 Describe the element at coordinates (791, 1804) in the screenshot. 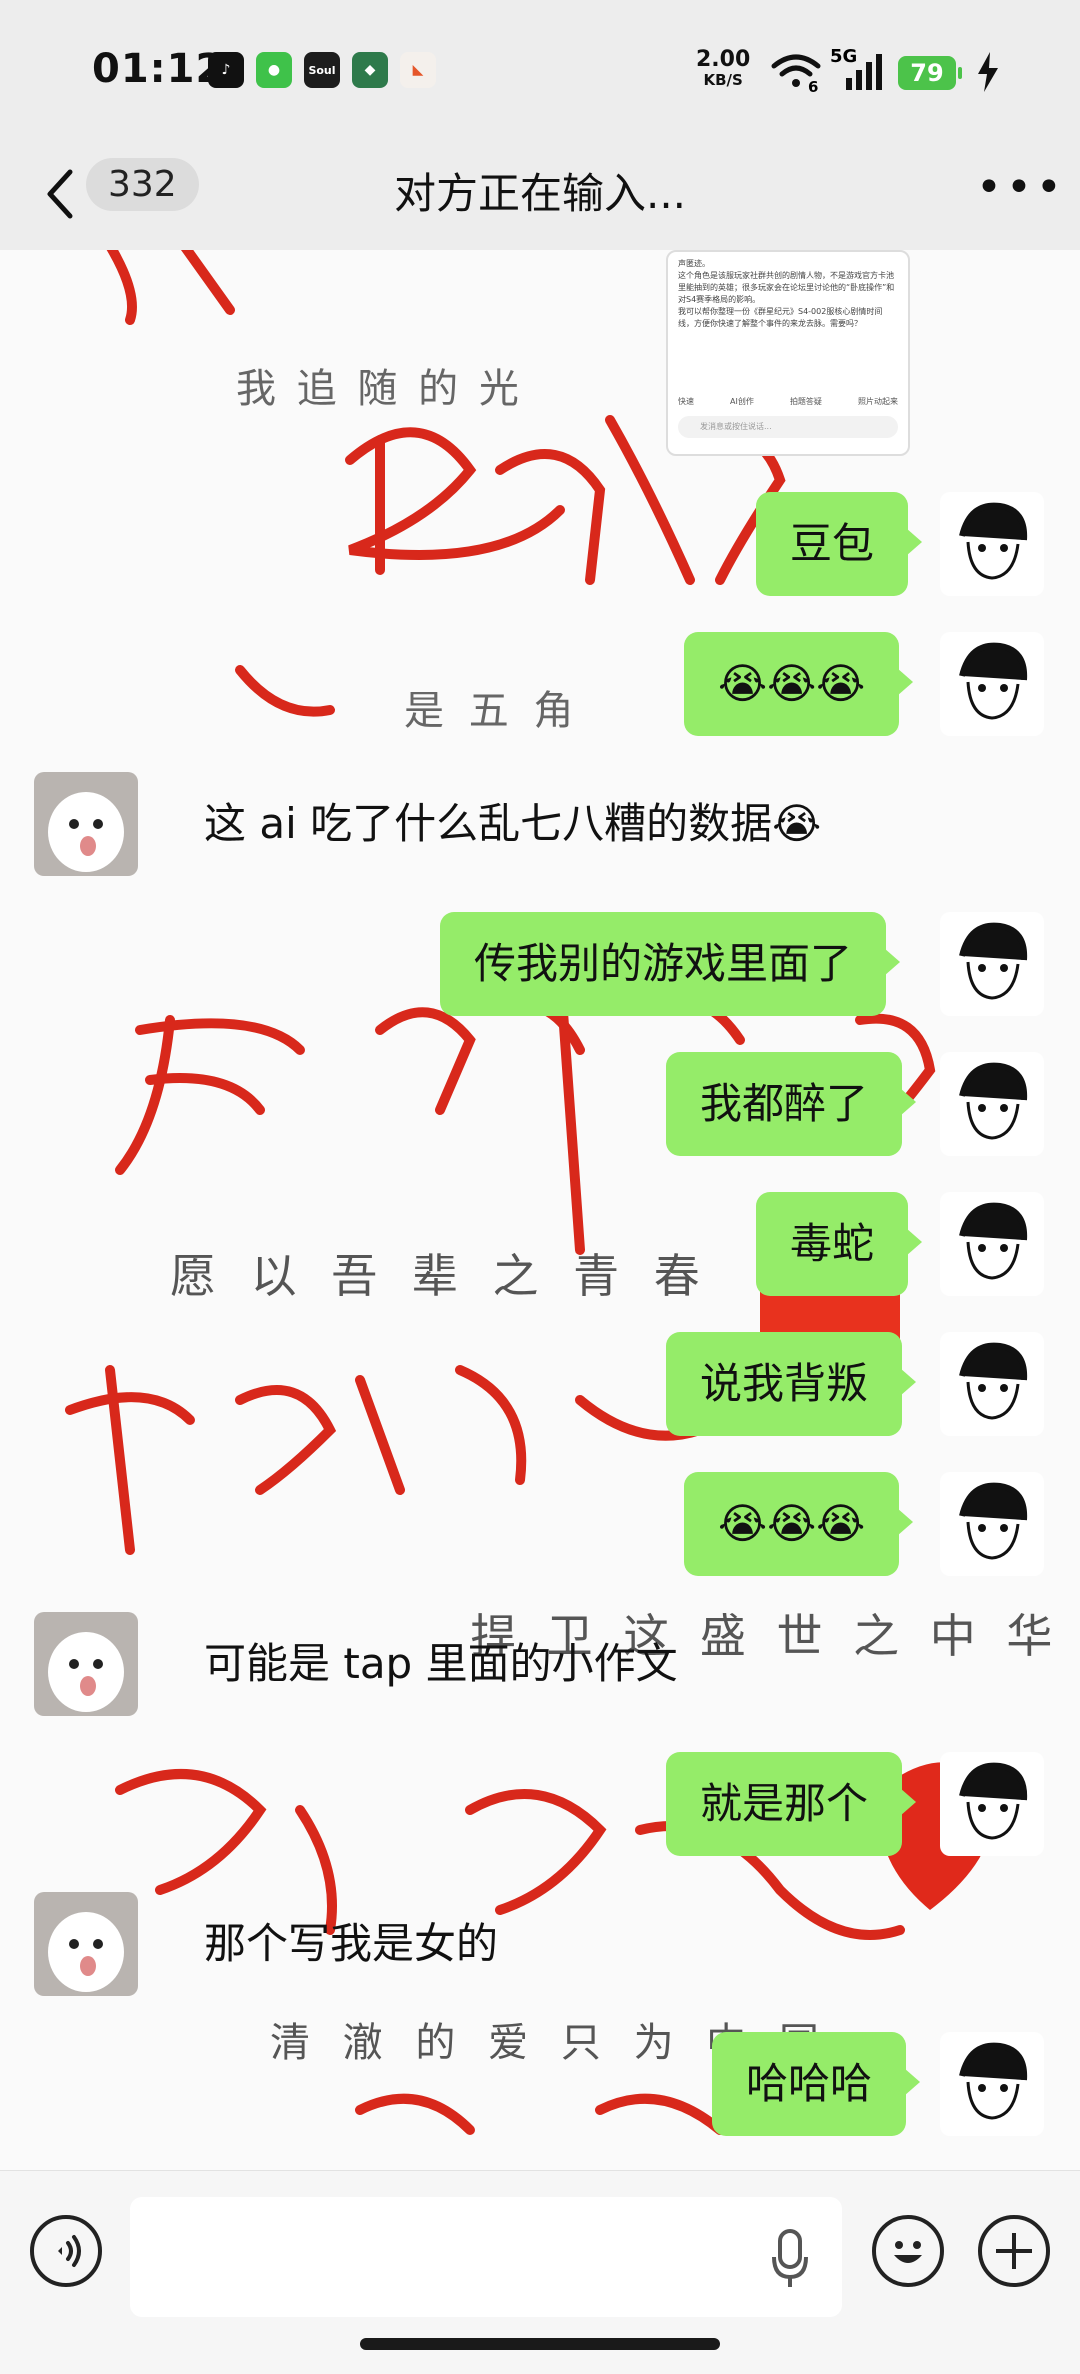

I see `message-bubble-sent: 就是那个` at that location.